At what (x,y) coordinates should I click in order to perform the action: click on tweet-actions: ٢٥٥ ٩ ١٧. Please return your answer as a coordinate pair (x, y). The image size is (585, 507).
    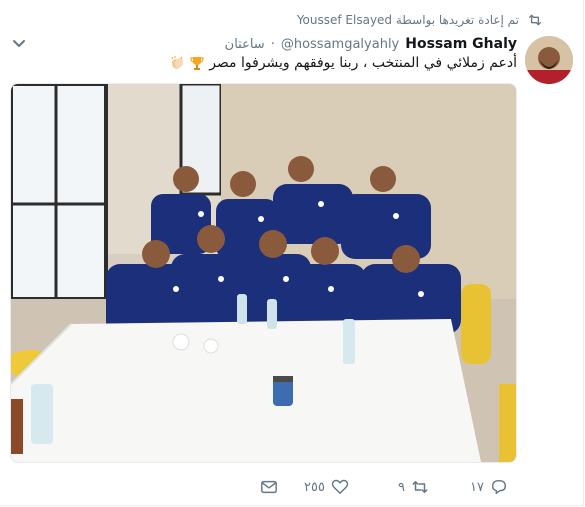
    Looking at the image, I should click on (390, 487).